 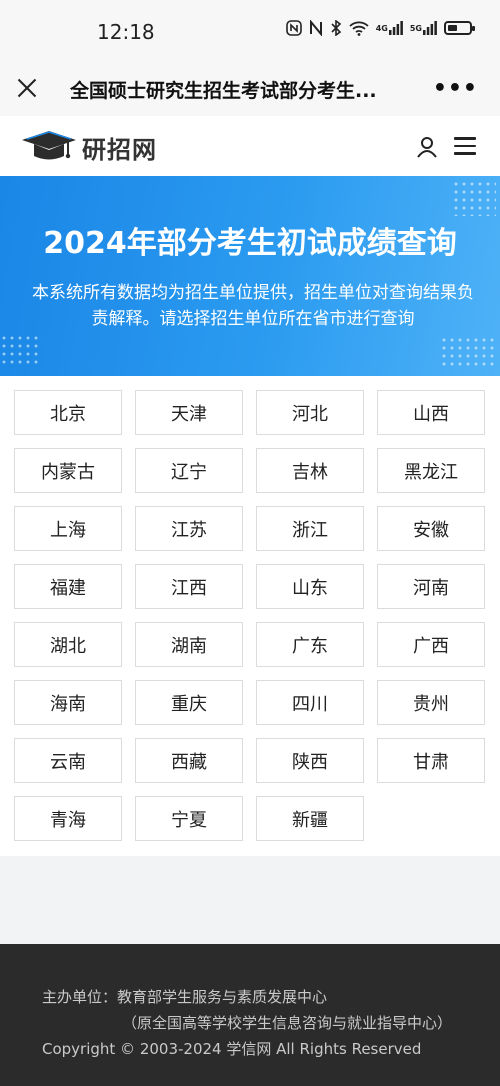 I want to click on bluetooth-icon, so click(x=336, y=28).